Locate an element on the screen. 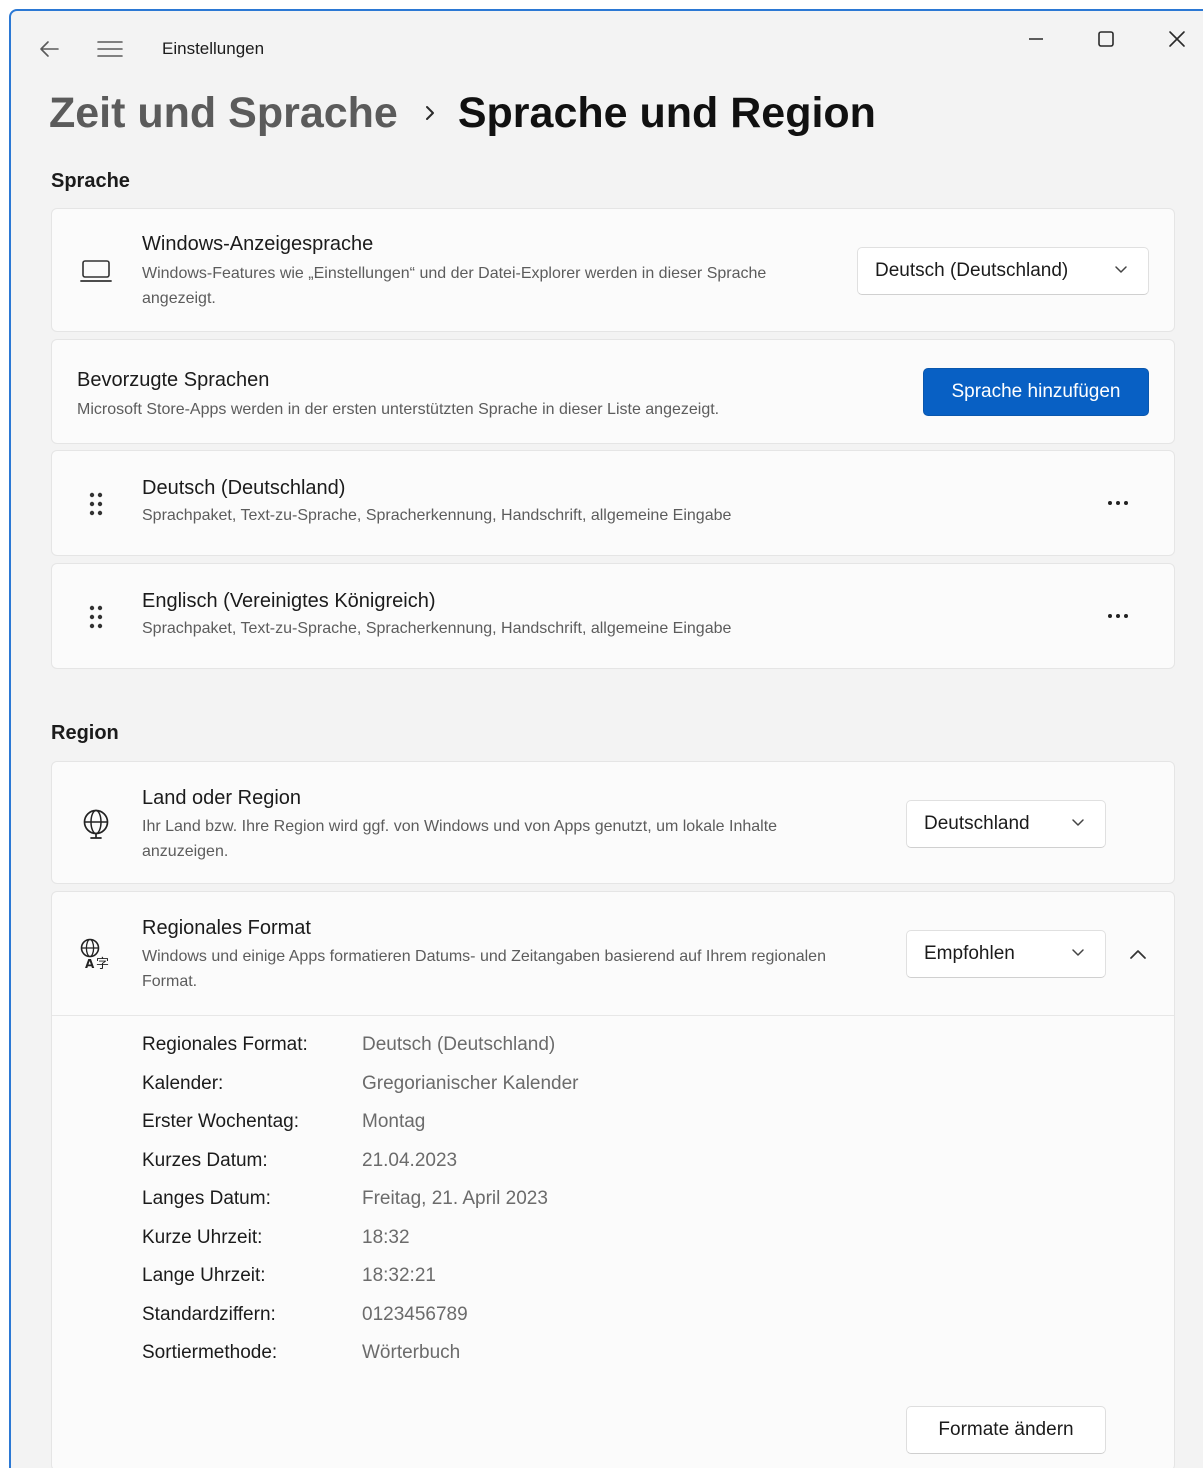  format-detail-value: 21.04.2023 is located at coordinates (410, 1160).